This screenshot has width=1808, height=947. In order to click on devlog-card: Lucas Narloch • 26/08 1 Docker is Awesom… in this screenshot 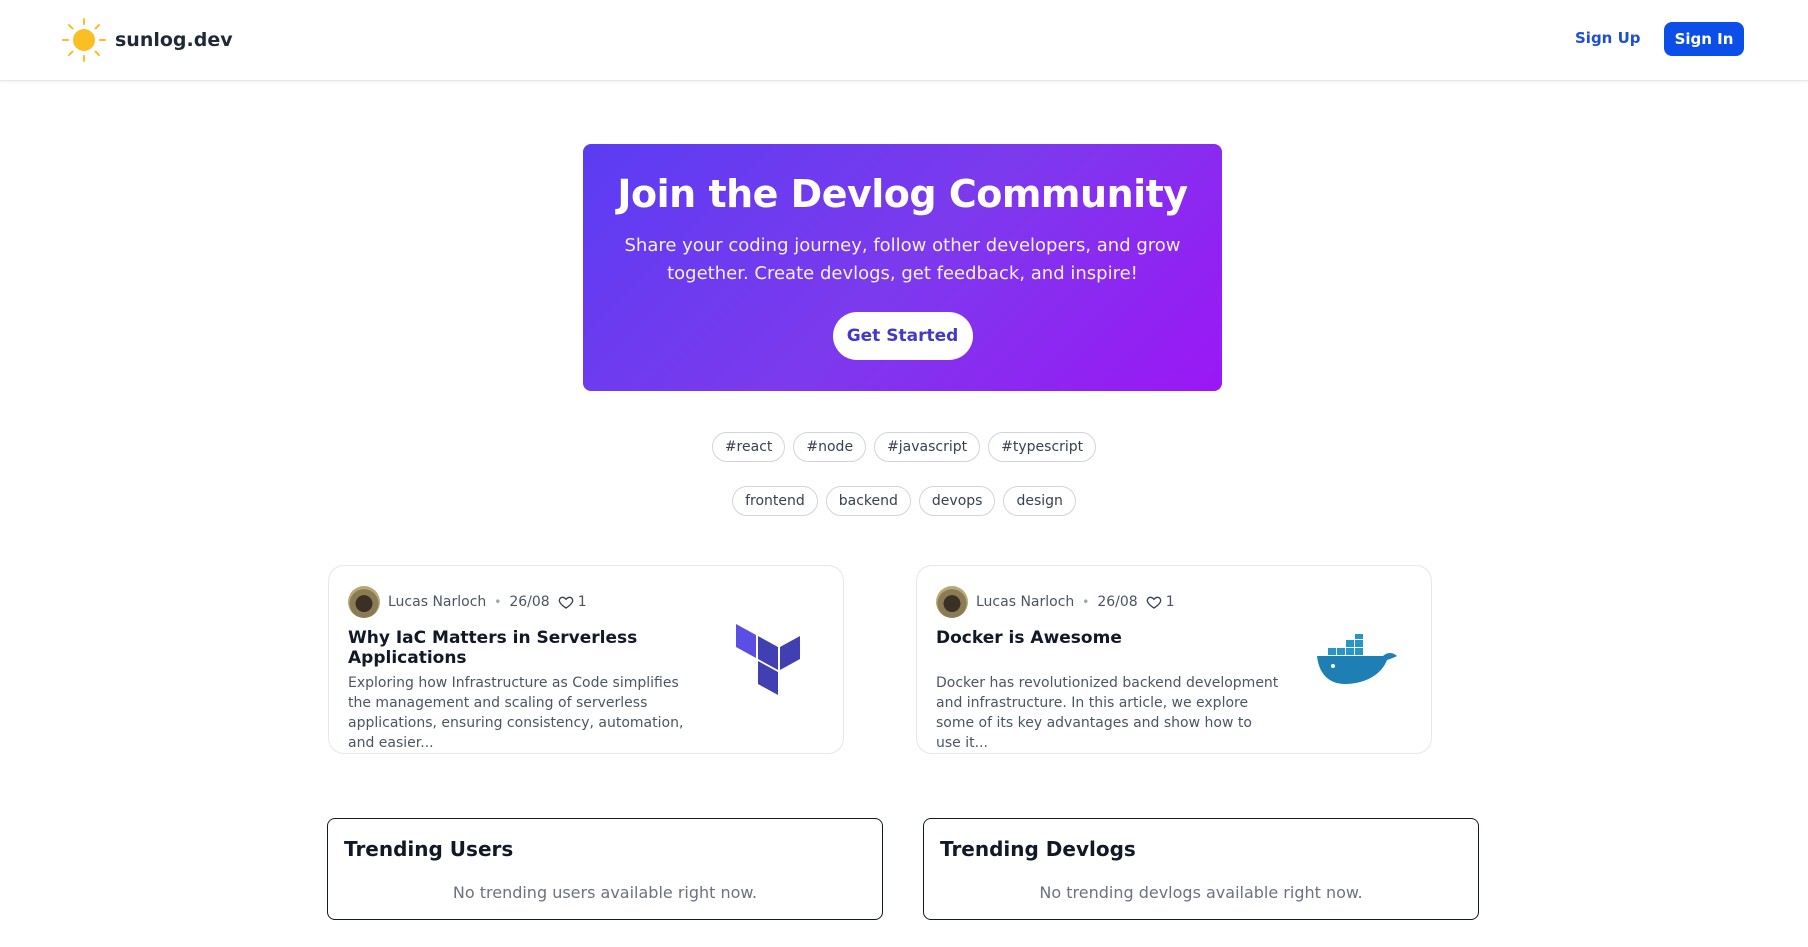, I will do `click(1174, 659)`.